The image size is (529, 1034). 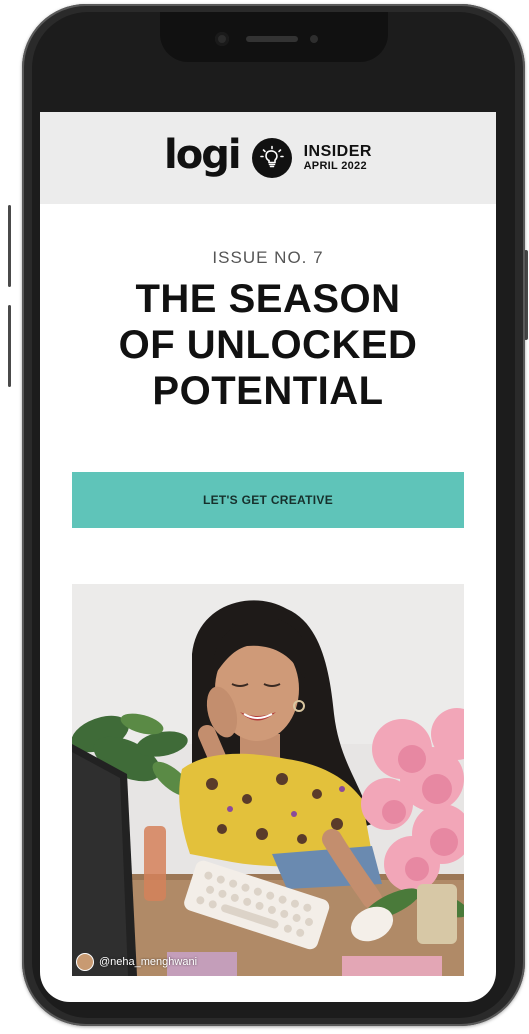 I want to click on logi-logo: logi, so click(x=203, y=155).